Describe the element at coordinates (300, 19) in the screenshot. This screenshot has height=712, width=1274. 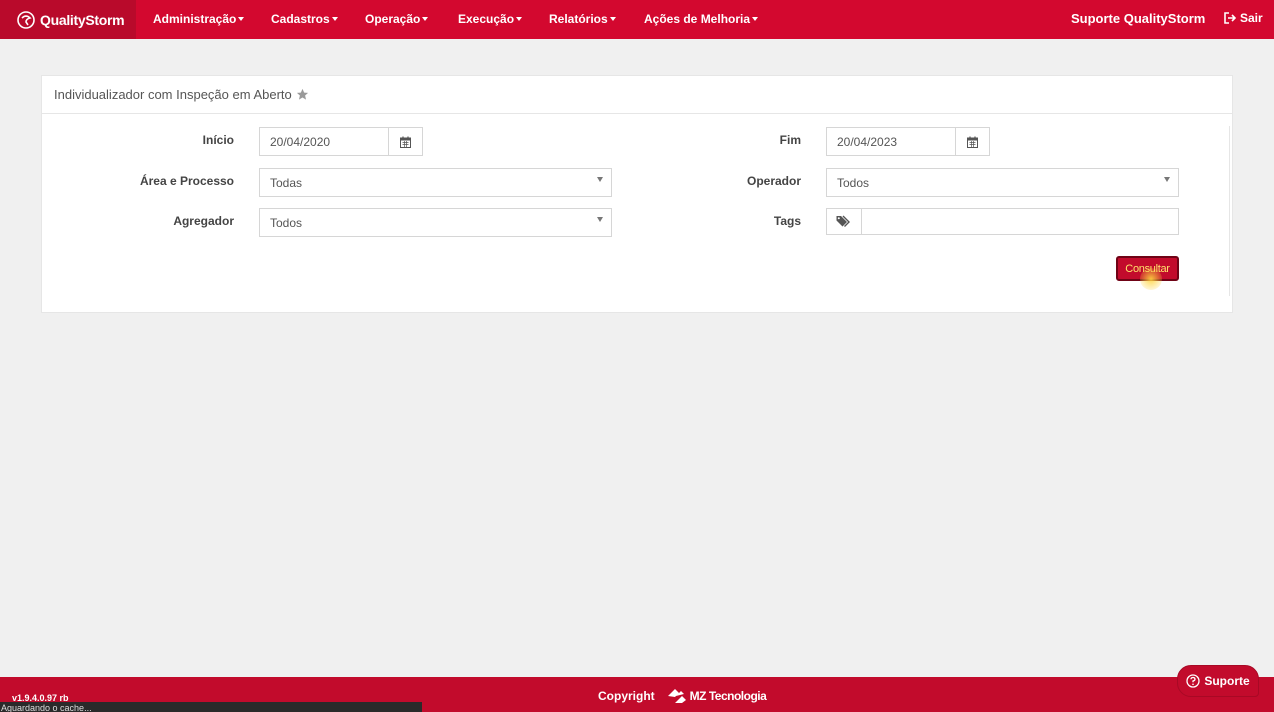
I see `menu-label: Cadastros` at that location.